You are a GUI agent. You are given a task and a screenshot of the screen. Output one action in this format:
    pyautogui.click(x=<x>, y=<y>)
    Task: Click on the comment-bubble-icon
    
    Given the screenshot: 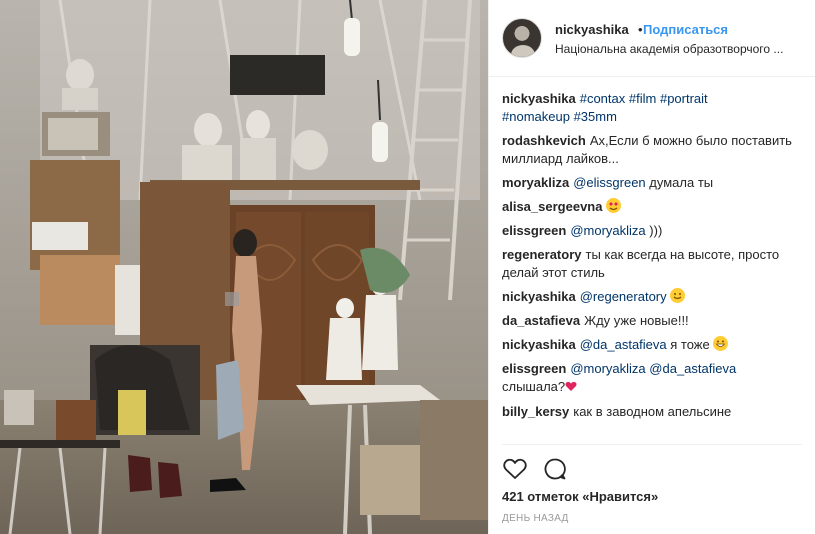 What is the action you would take?
    pyautogui.click(x=555, y=469)
    